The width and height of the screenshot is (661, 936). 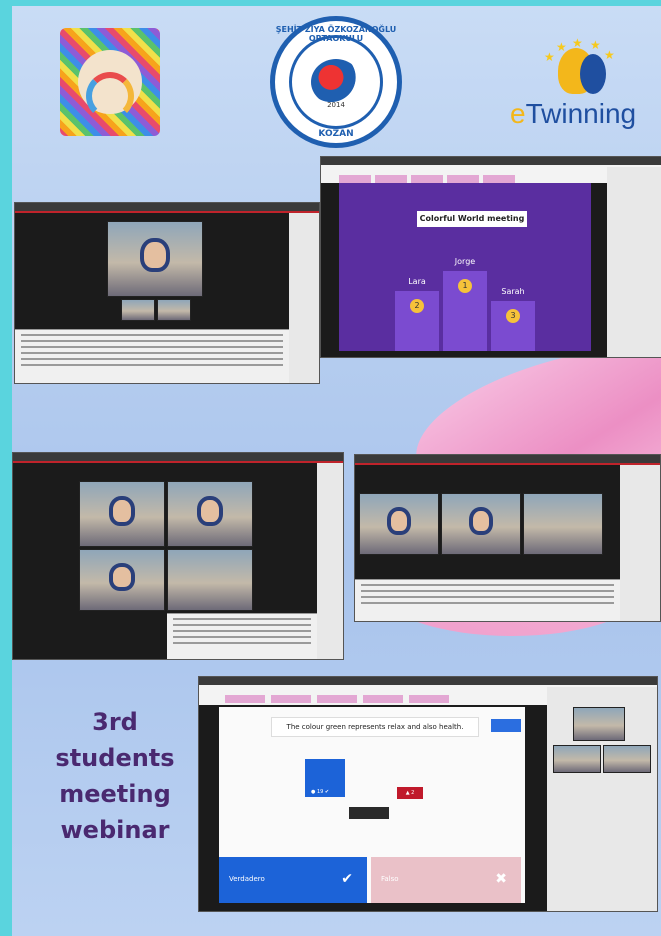 What do you see at coordinates (336, 134) in the screenshot?
I see `school-city-text: KOZAN` at bounding box center [336, 134].